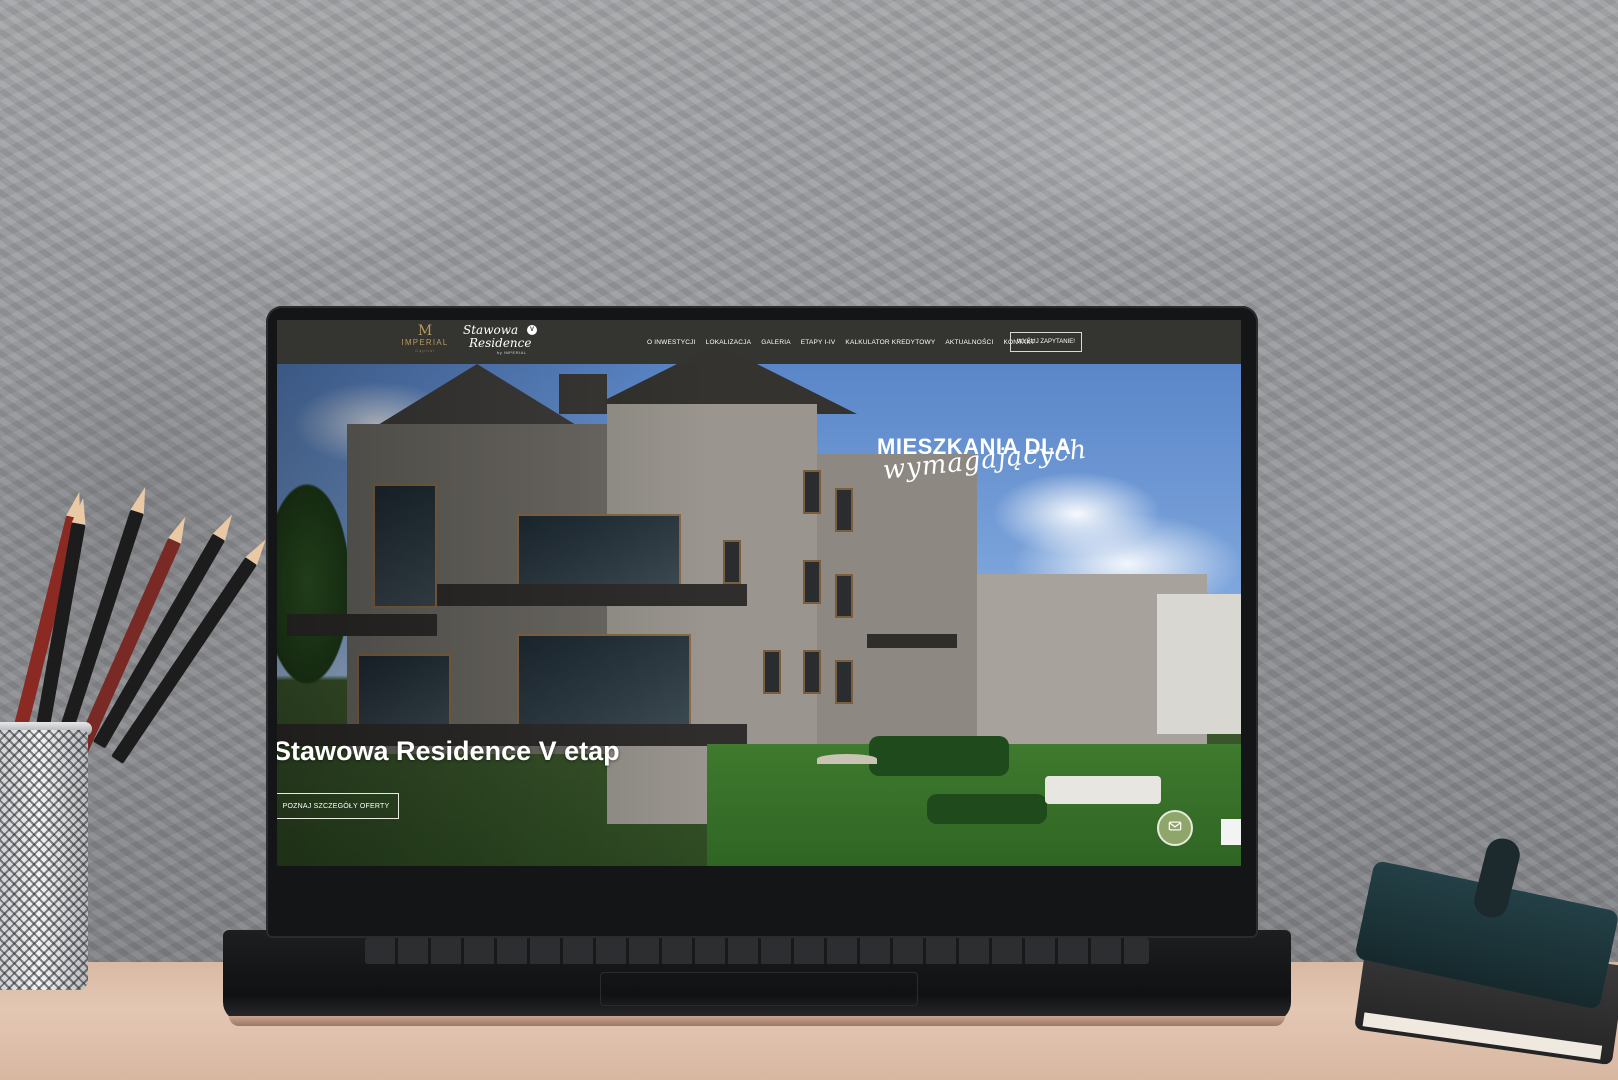 This screenshot has height=1080, width=1618. I want to click on menu-item-aktualnosci: AKTUALNOŚCI, so click(969, 342).